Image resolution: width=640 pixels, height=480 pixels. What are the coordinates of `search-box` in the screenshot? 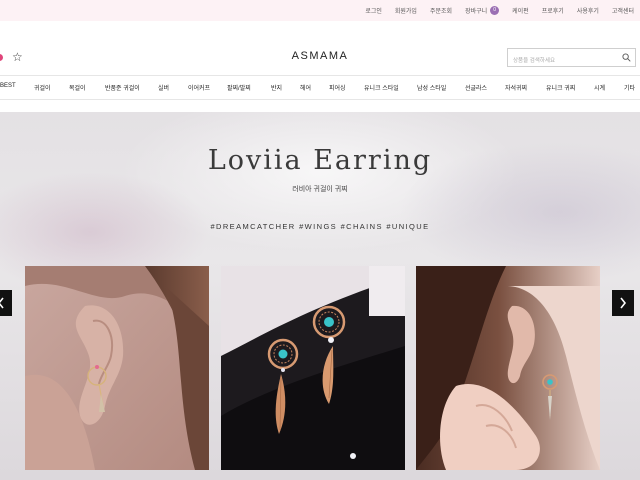 It's located at (571, 59).